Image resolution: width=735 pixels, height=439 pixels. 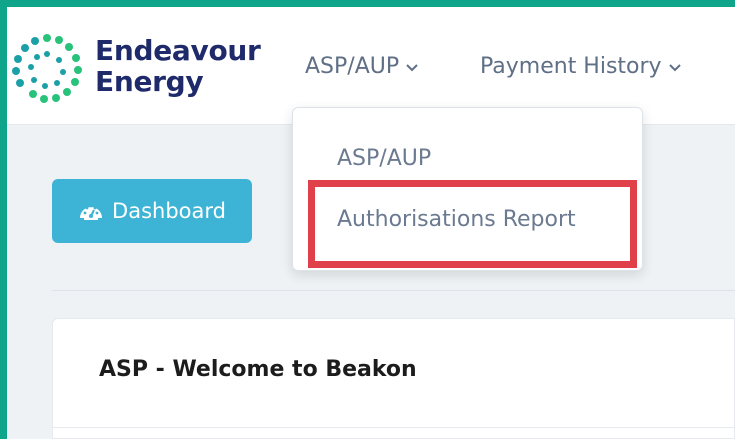 What do you see at coordinates (367, 3) in the screenshot?
I see `frame-top` at bounding box center [367, 3].